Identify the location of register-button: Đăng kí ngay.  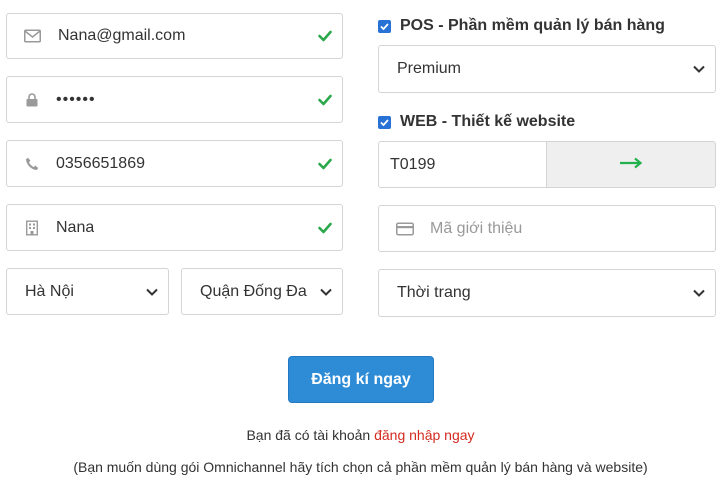
(361, 379).